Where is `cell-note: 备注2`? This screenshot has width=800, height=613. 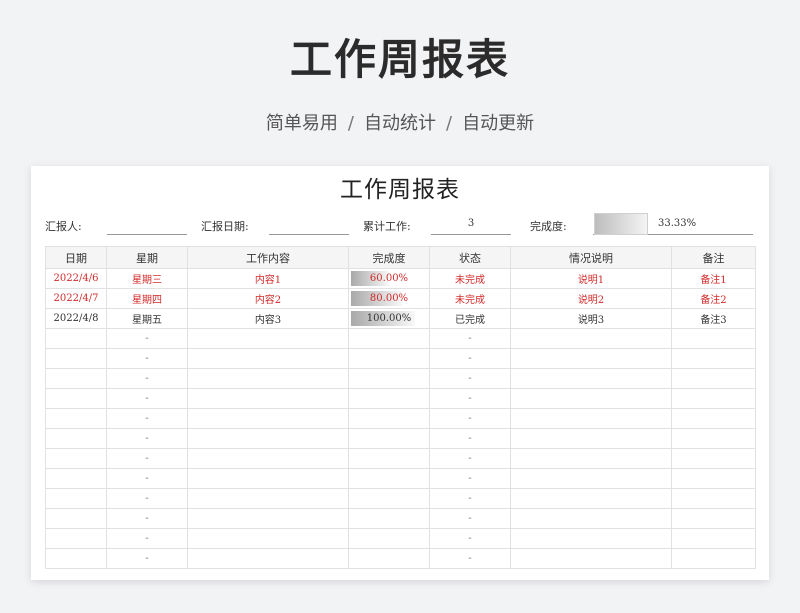 cell-note: 备注2 is located at coordinates (713, 298).